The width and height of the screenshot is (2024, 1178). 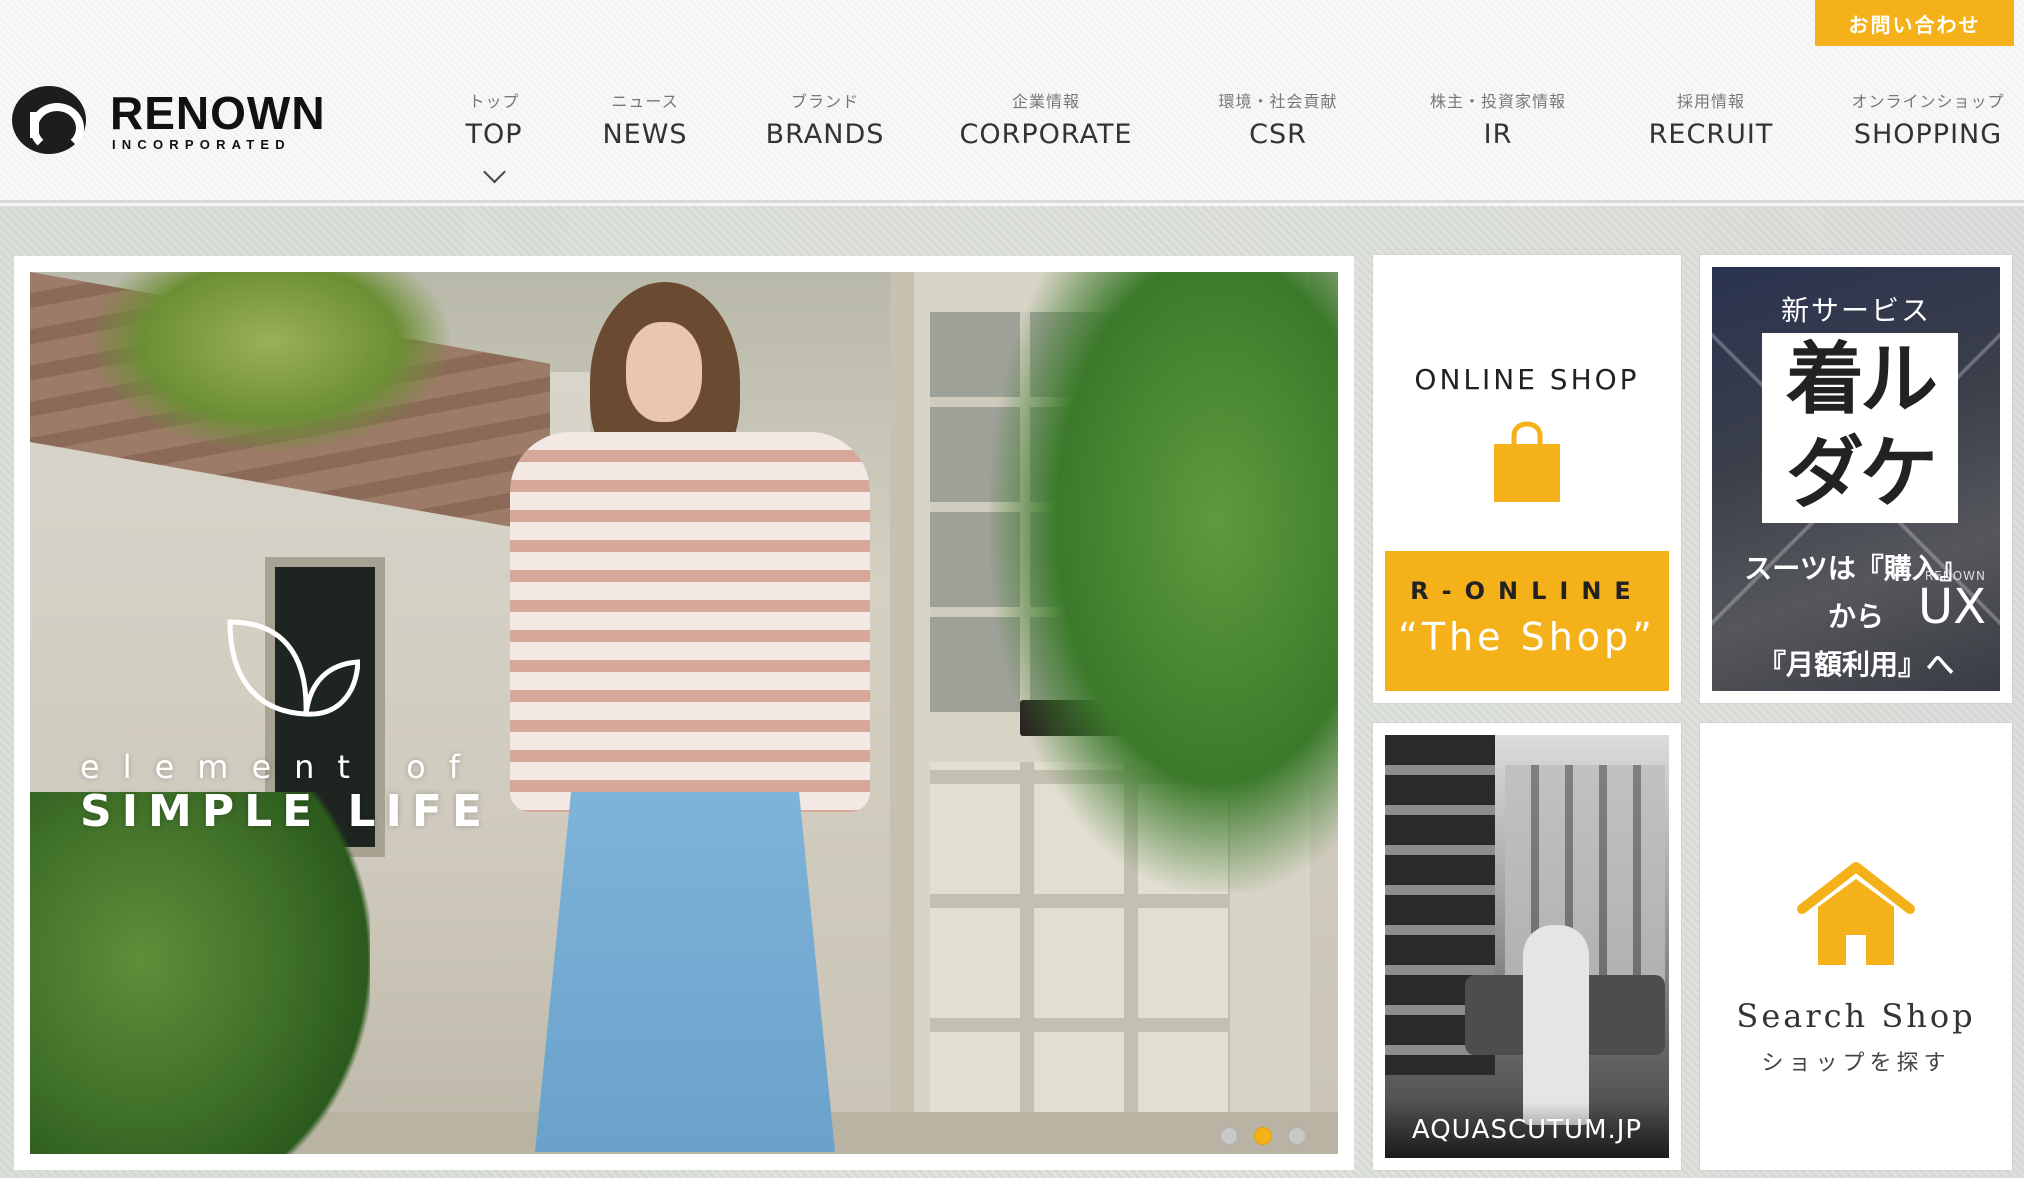 What do you see at coordinates (1527, 637) in the screenshot?
I see `online-shop-tagline: “The Shop”` at bounding box center [1527, 637].